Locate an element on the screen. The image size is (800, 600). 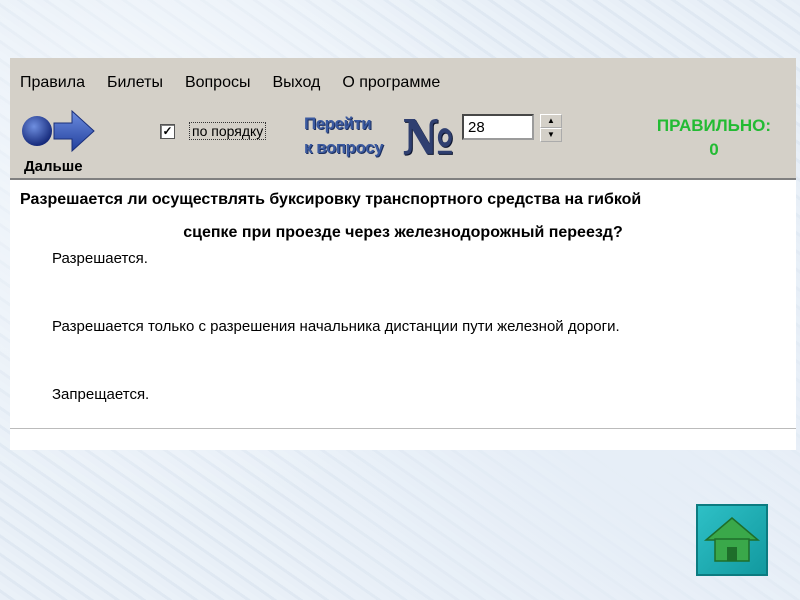
home-button is located at coordinates (732, 540).